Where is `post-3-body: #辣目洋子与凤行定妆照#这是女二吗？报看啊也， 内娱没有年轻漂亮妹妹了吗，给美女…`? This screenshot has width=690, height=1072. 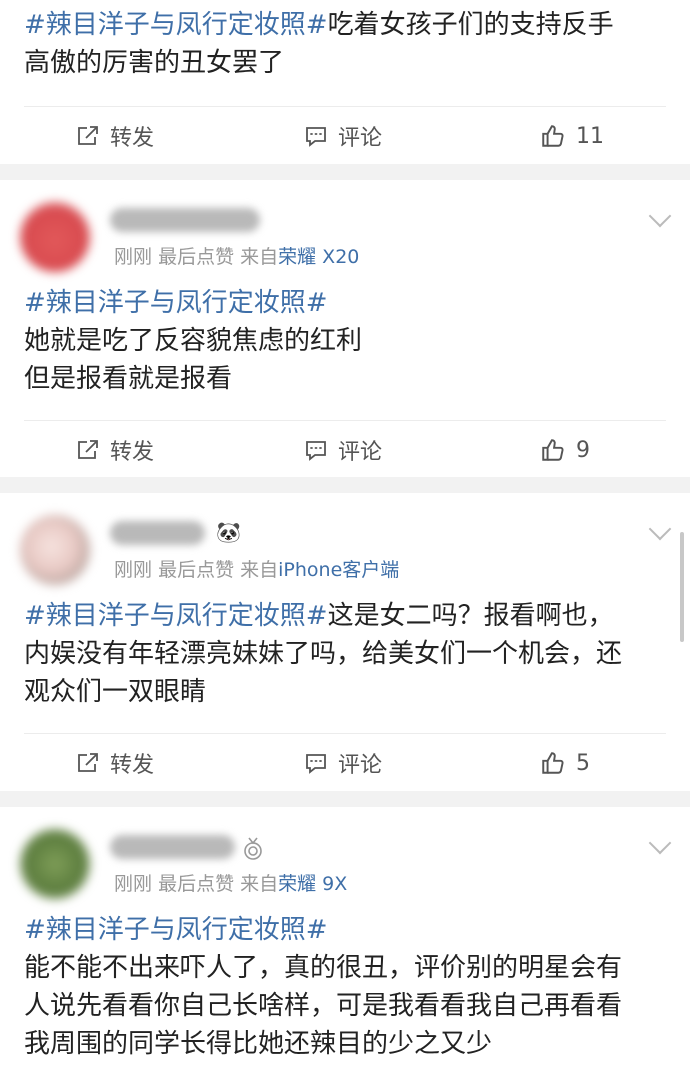 post-3-body: #辣目洋子与凤行定妆照#这是女二吗？报看啊也， 内娱没有年轻漂亮妹妹了吗，给美女… is located at coordinates (345, 654).